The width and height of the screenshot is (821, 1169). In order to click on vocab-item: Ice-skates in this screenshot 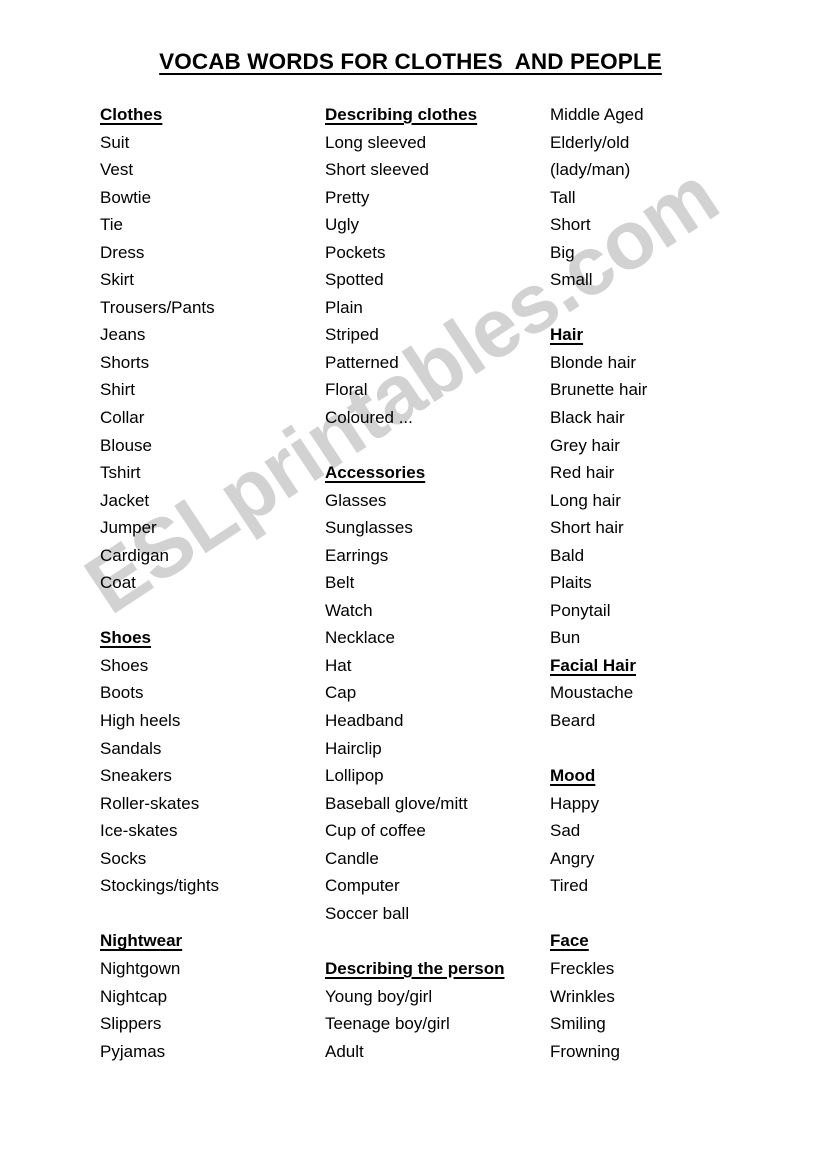, I will do `click(139, 831)`.